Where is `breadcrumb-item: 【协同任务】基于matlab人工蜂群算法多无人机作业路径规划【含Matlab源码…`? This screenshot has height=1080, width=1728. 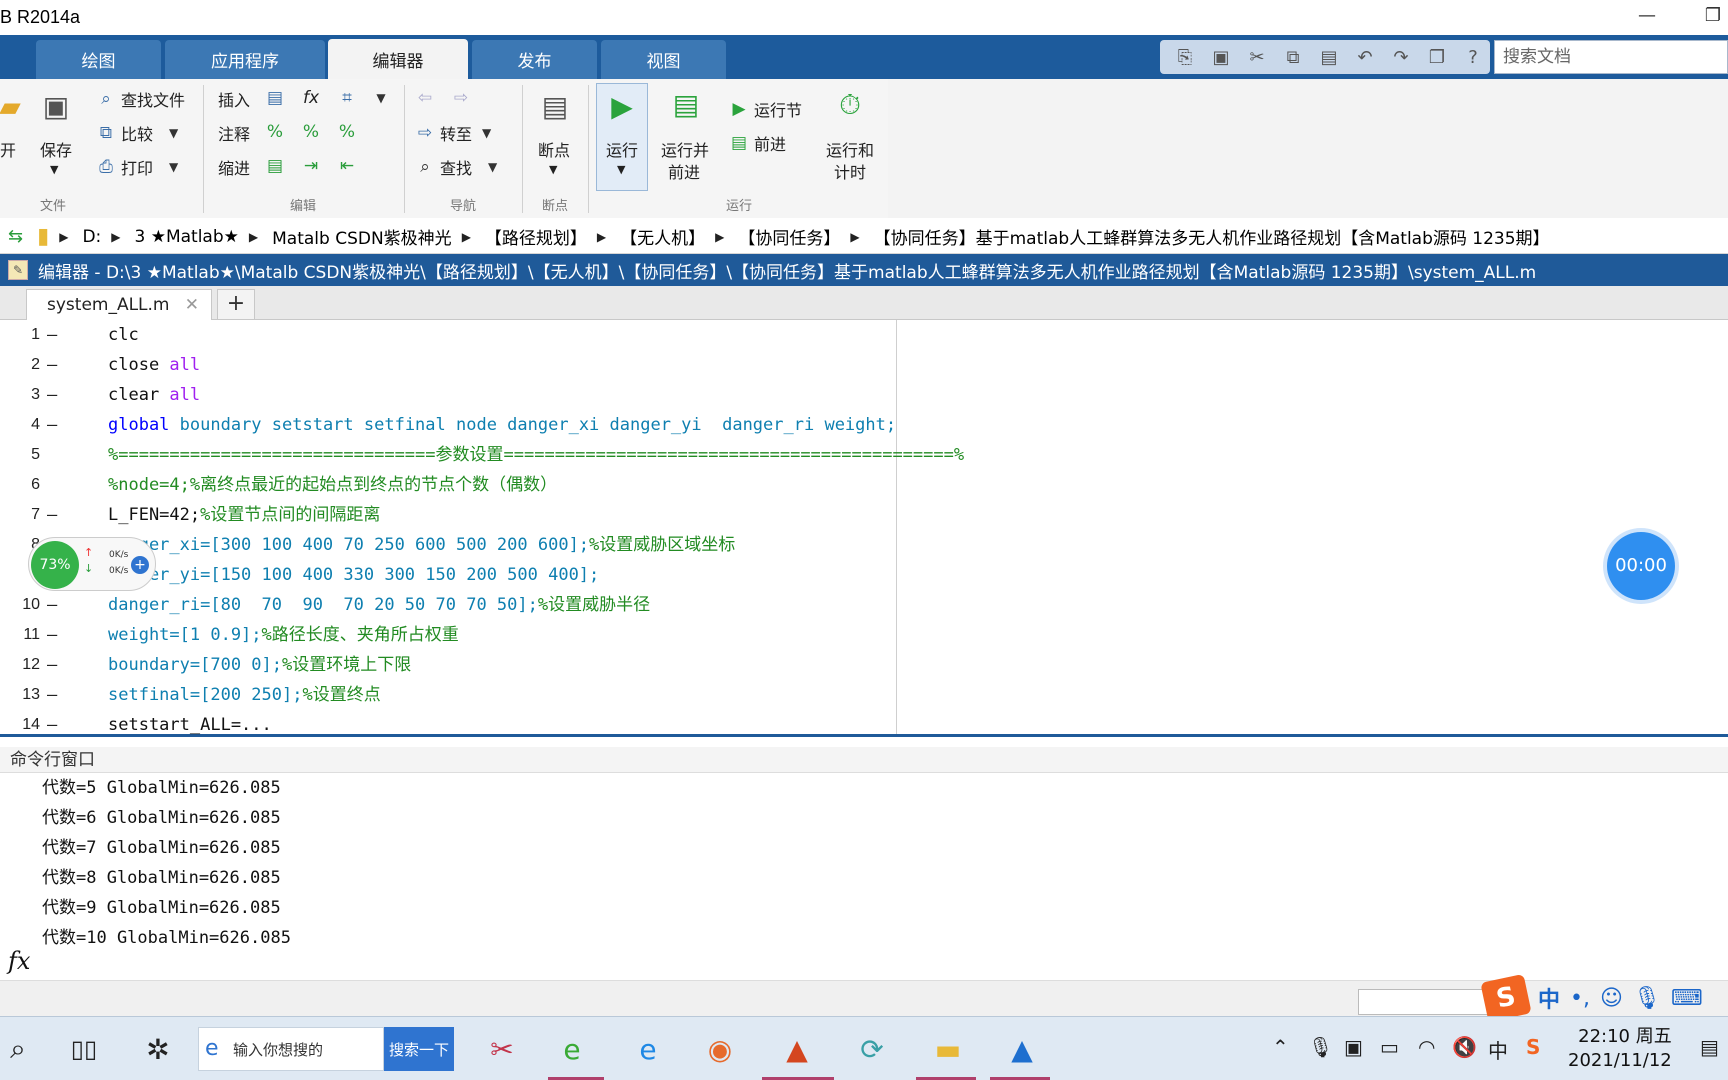
breadcrumb-item: 【协同任务】基于matlab人工蜂群算法多无人机作业路径规划【含Matlab源码… is located at coordinates (1212, 236).